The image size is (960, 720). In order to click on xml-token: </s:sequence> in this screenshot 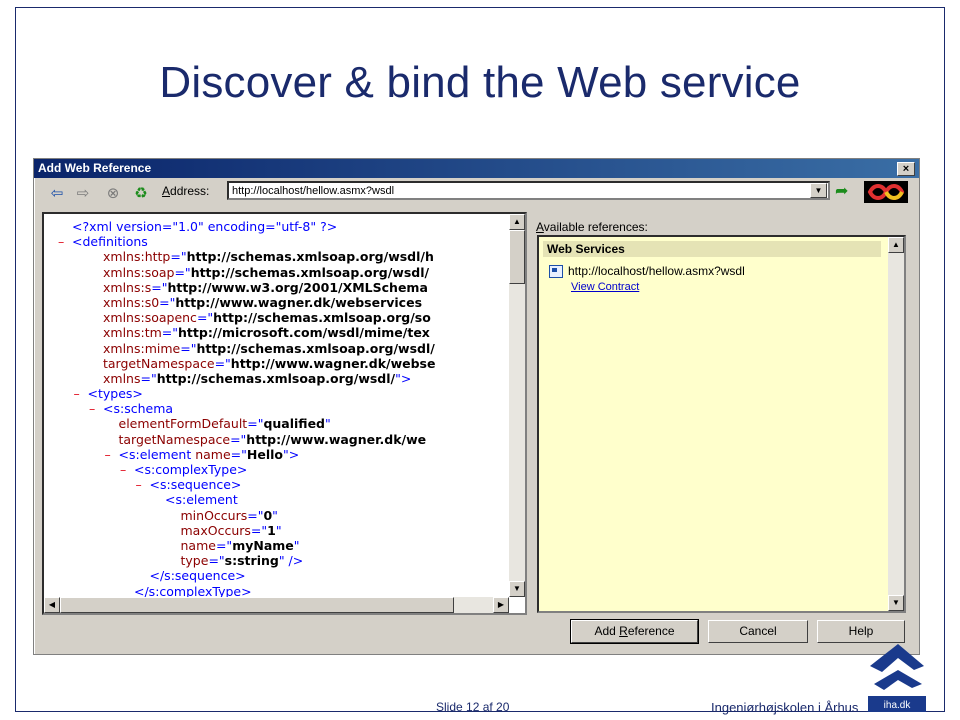, I will do `click(197, 576)`.